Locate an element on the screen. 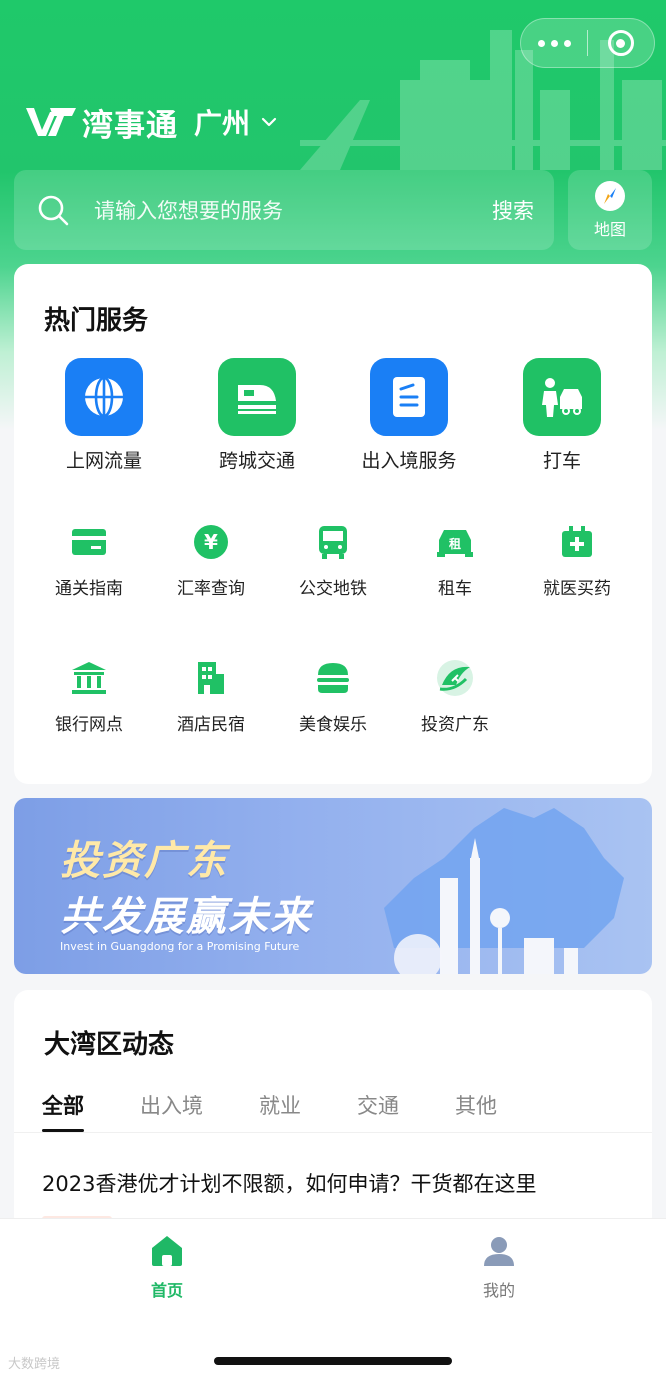 This screenshot has width=666, height=1374. service-medical: 就医买药 is located at coordinates (577, 560).